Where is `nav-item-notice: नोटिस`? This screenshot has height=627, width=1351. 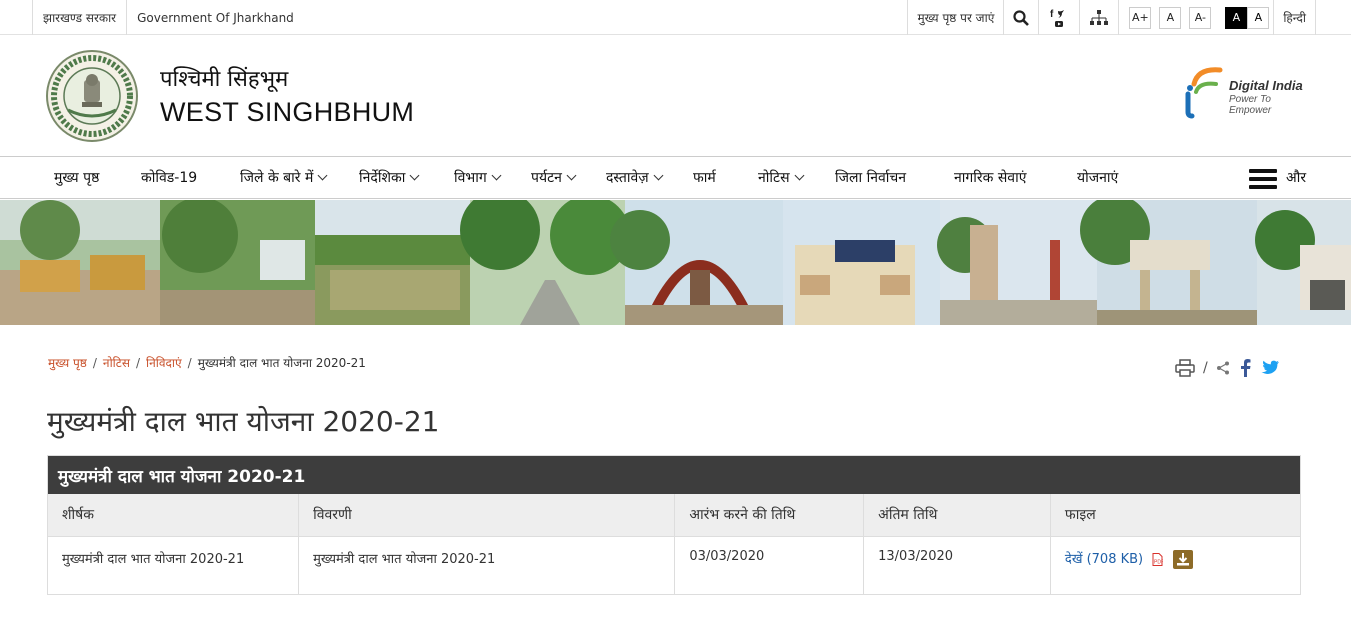
nav-item-notice: नोटिस is located at coordinates (781, 177).